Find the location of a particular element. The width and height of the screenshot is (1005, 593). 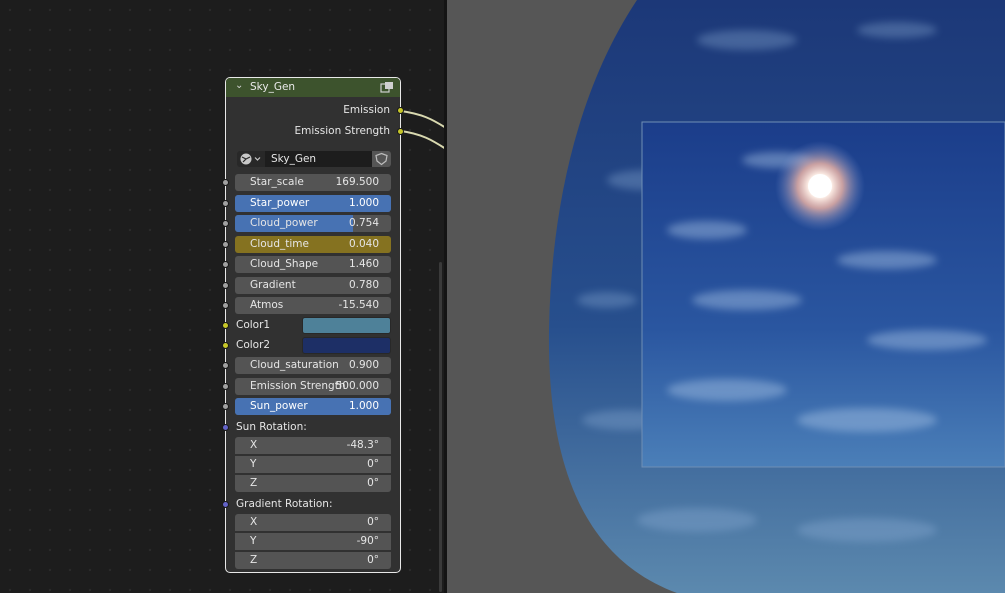

field-cloud-saturation: Cloud_saturation 0.900 is located at coordinates (313, 365).